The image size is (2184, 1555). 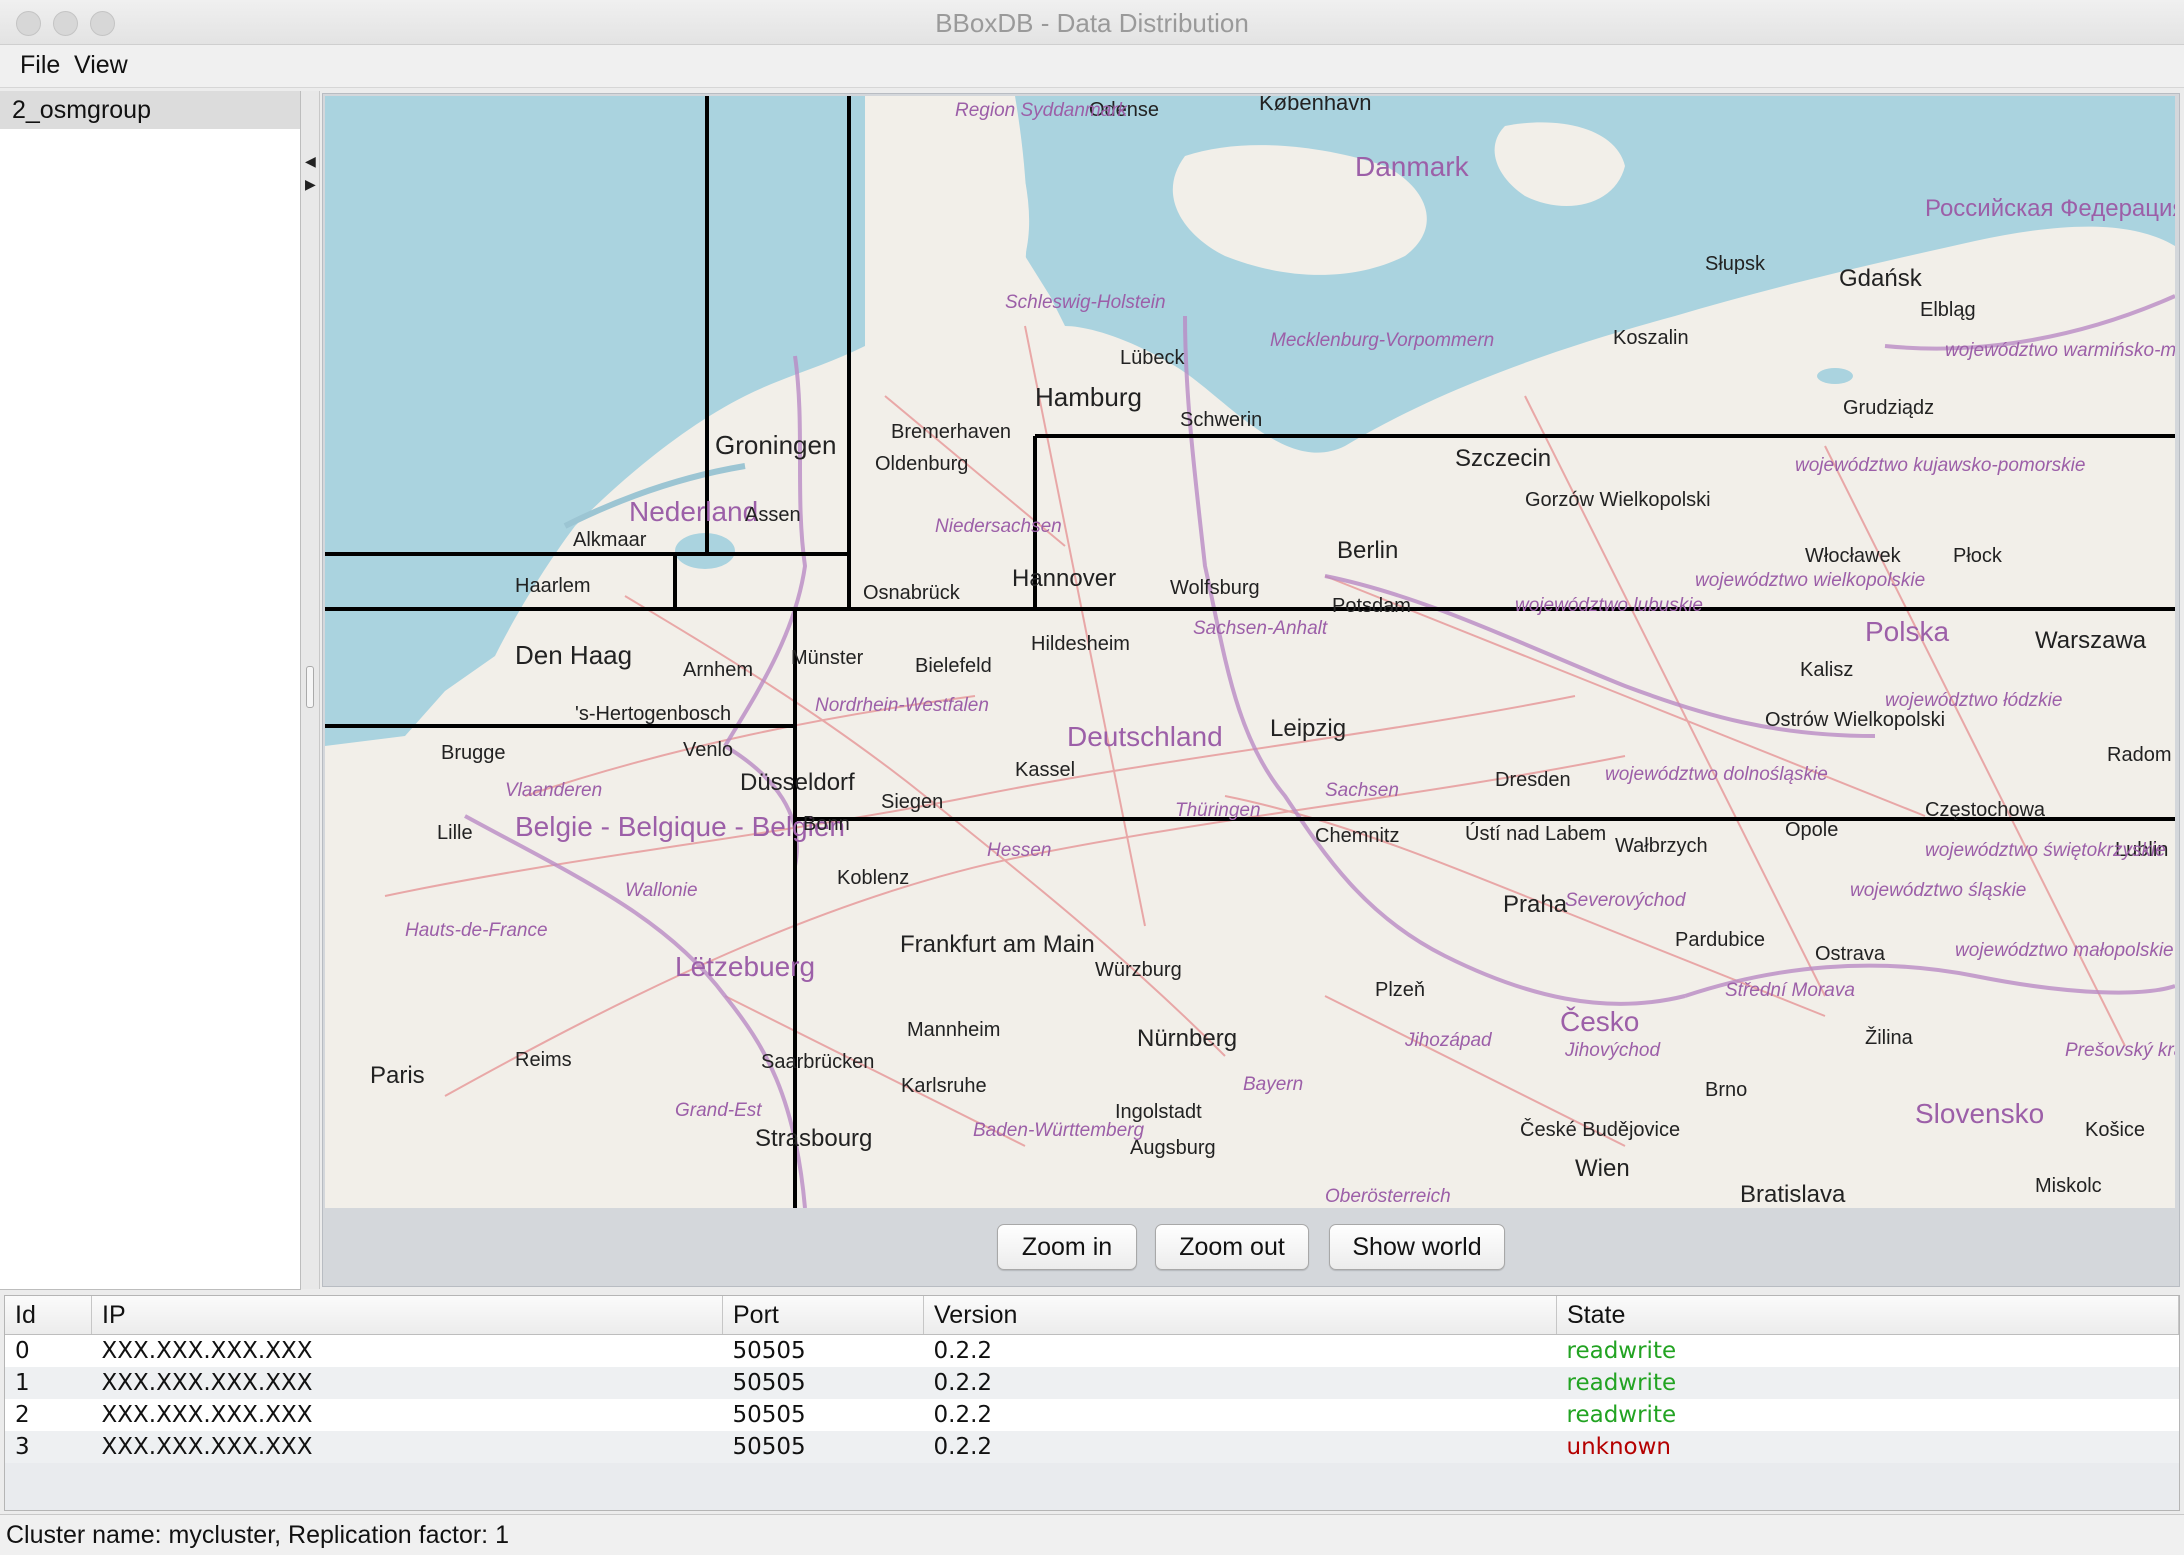 What do you see at coordinates (1357, 836) in the screenshot?
I see `city-label: Chemnitz` at bounding box center [1357, 836].